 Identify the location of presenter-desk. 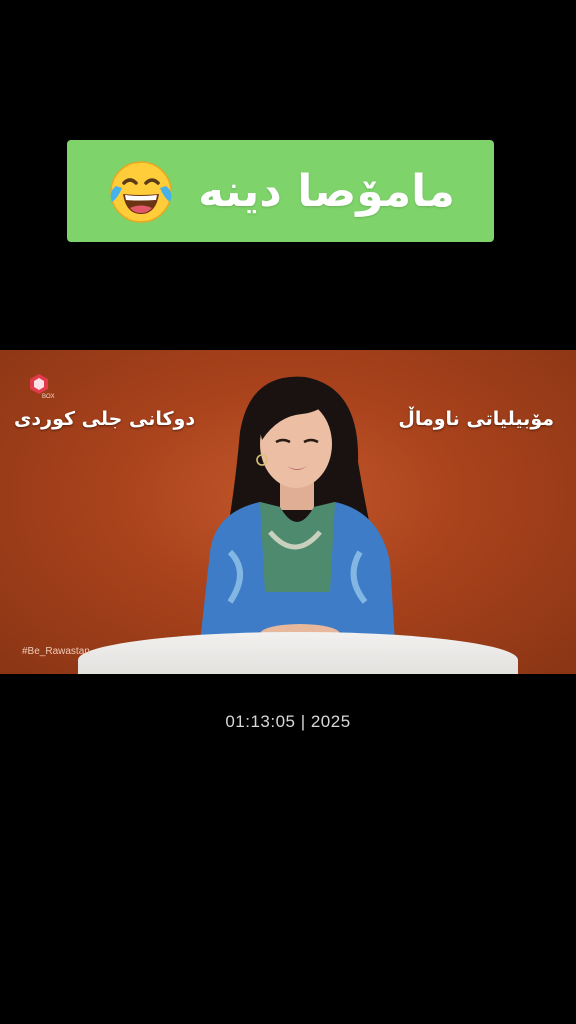
(298, 653).